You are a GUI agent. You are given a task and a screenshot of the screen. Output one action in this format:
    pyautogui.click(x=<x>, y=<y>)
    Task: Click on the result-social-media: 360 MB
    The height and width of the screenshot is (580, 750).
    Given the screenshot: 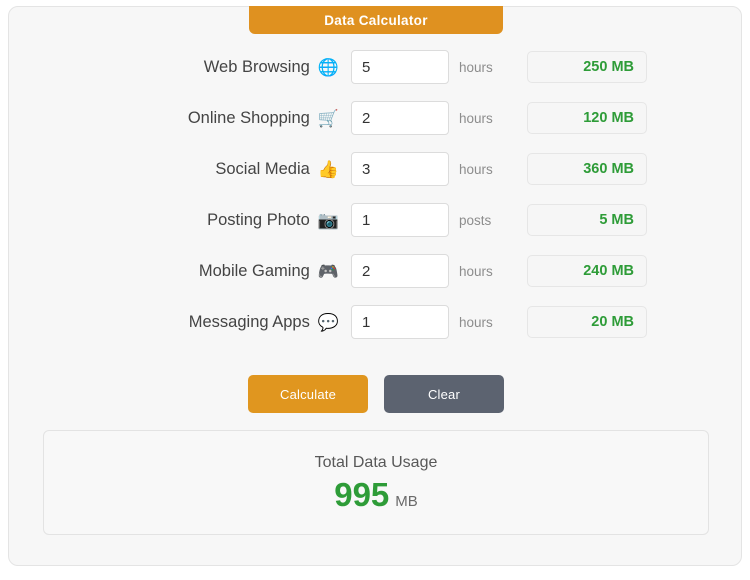 What is the action you would take?
    pyautogui.click(x=587, y=169)
    